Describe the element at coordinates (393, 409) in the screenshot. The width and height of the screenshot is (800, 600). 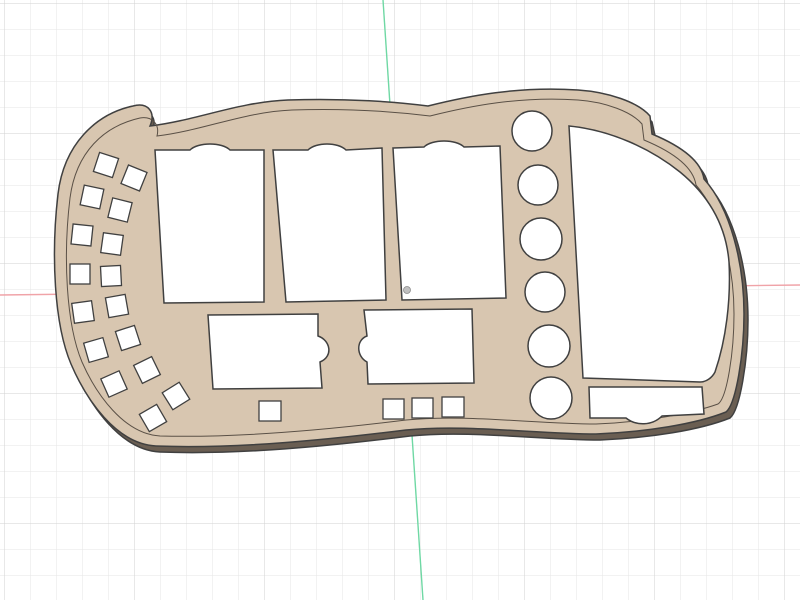
I see `cubby-b` at that location.